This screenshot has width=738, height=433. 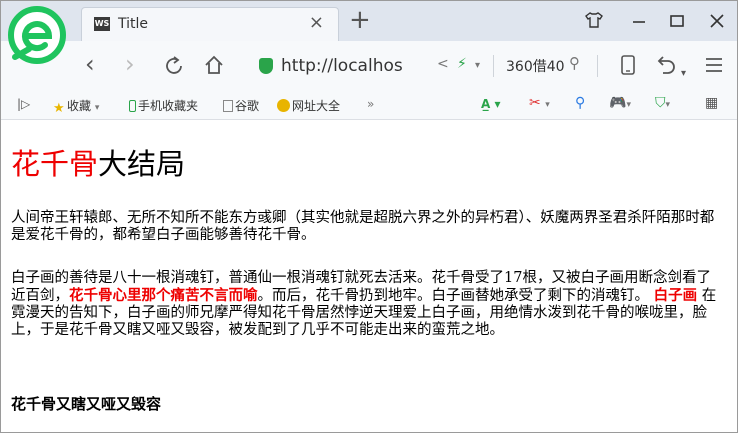 What do you see at coordinates (535, 66) in the screenshot?
I see `search-box: 360借40` at bounding box center [535, 66].